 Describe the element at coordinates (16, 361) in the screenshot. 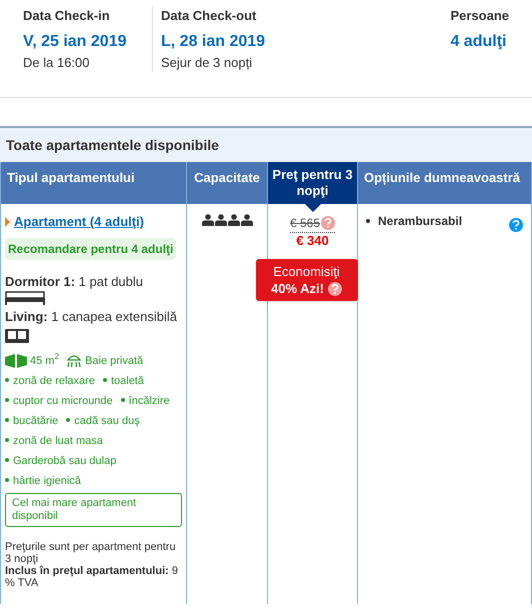

I see `area-icon` at that location.